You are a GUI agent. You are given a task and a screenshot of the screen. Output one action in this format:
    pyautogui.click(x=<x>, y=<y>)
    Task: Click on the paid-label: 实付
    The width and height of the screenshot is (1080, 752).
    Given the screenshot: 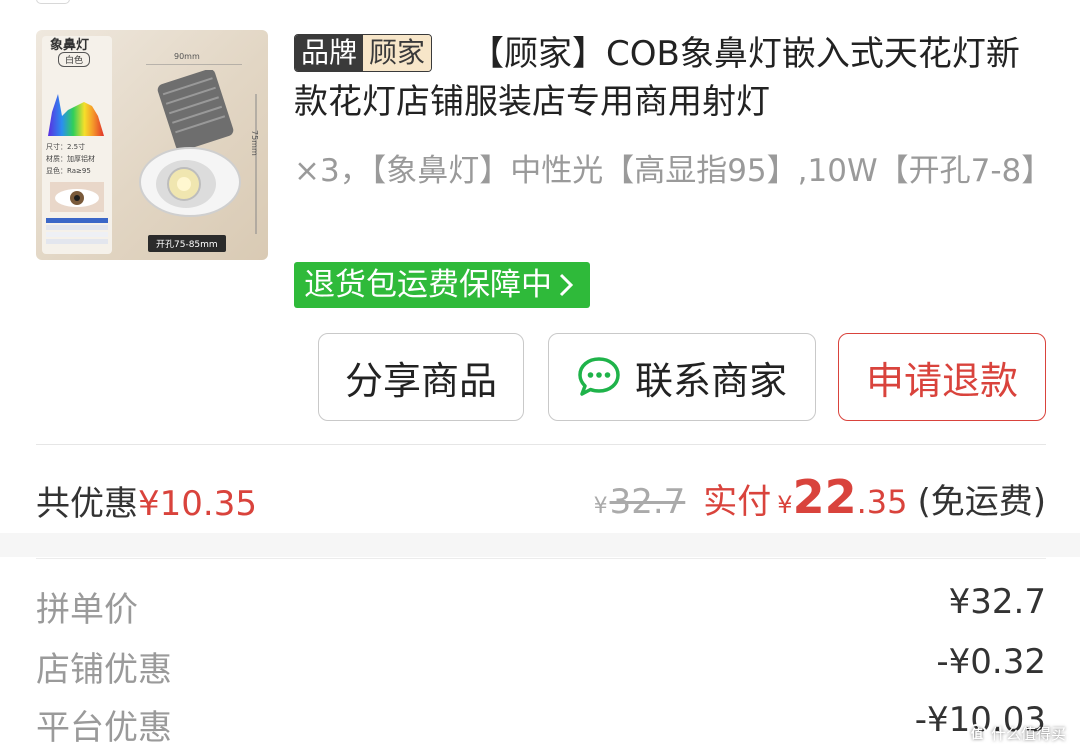 What is the action you would take?
    pyautogui.click(x=737, y=502)
    